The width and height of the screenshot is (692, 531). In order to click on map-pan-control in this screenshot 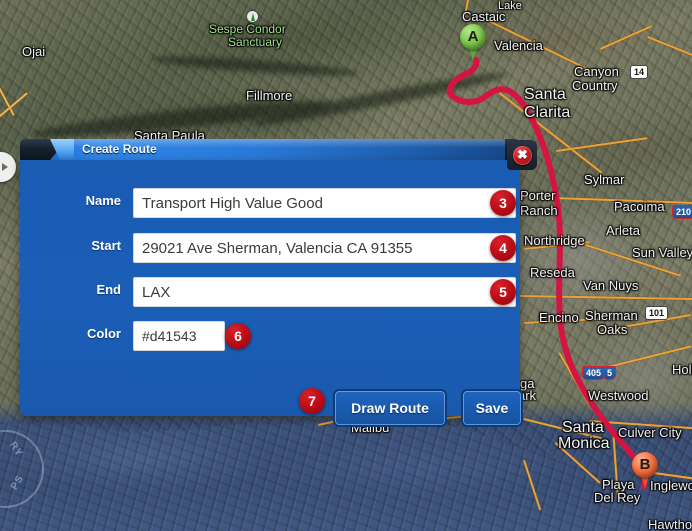, I will do `click(8, 167)`.